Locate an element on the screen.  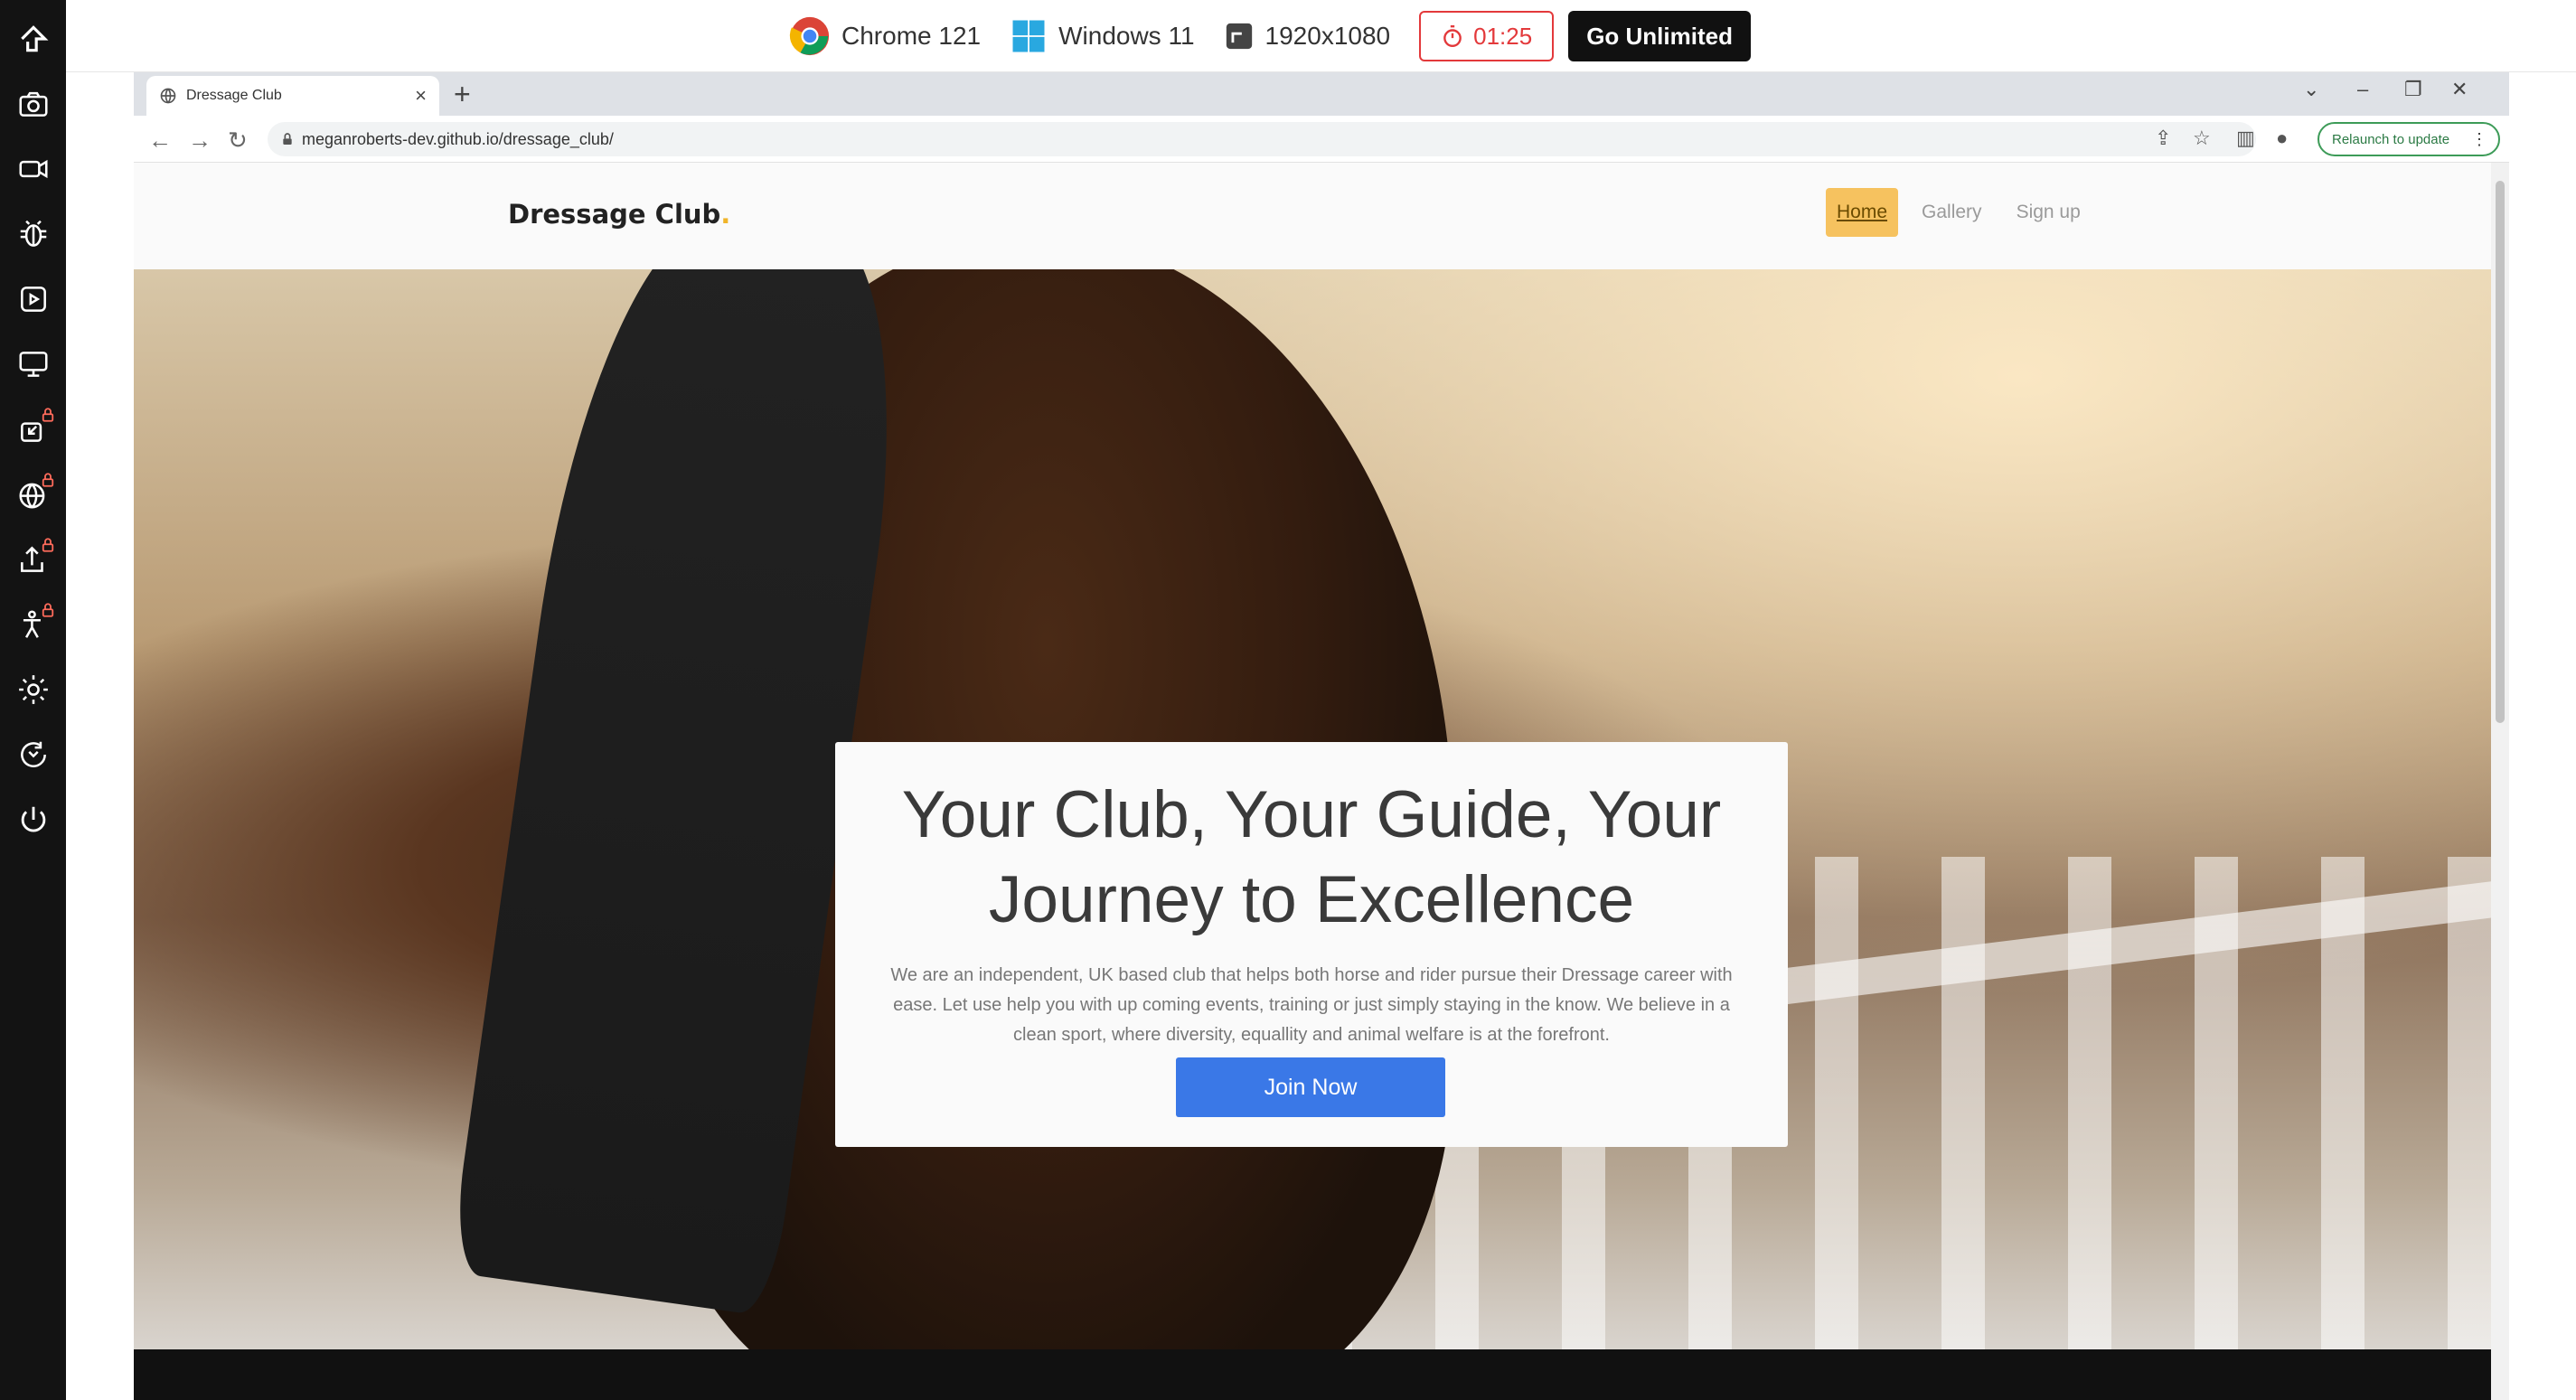
transfer-icon is located at coordinates (33, 429).